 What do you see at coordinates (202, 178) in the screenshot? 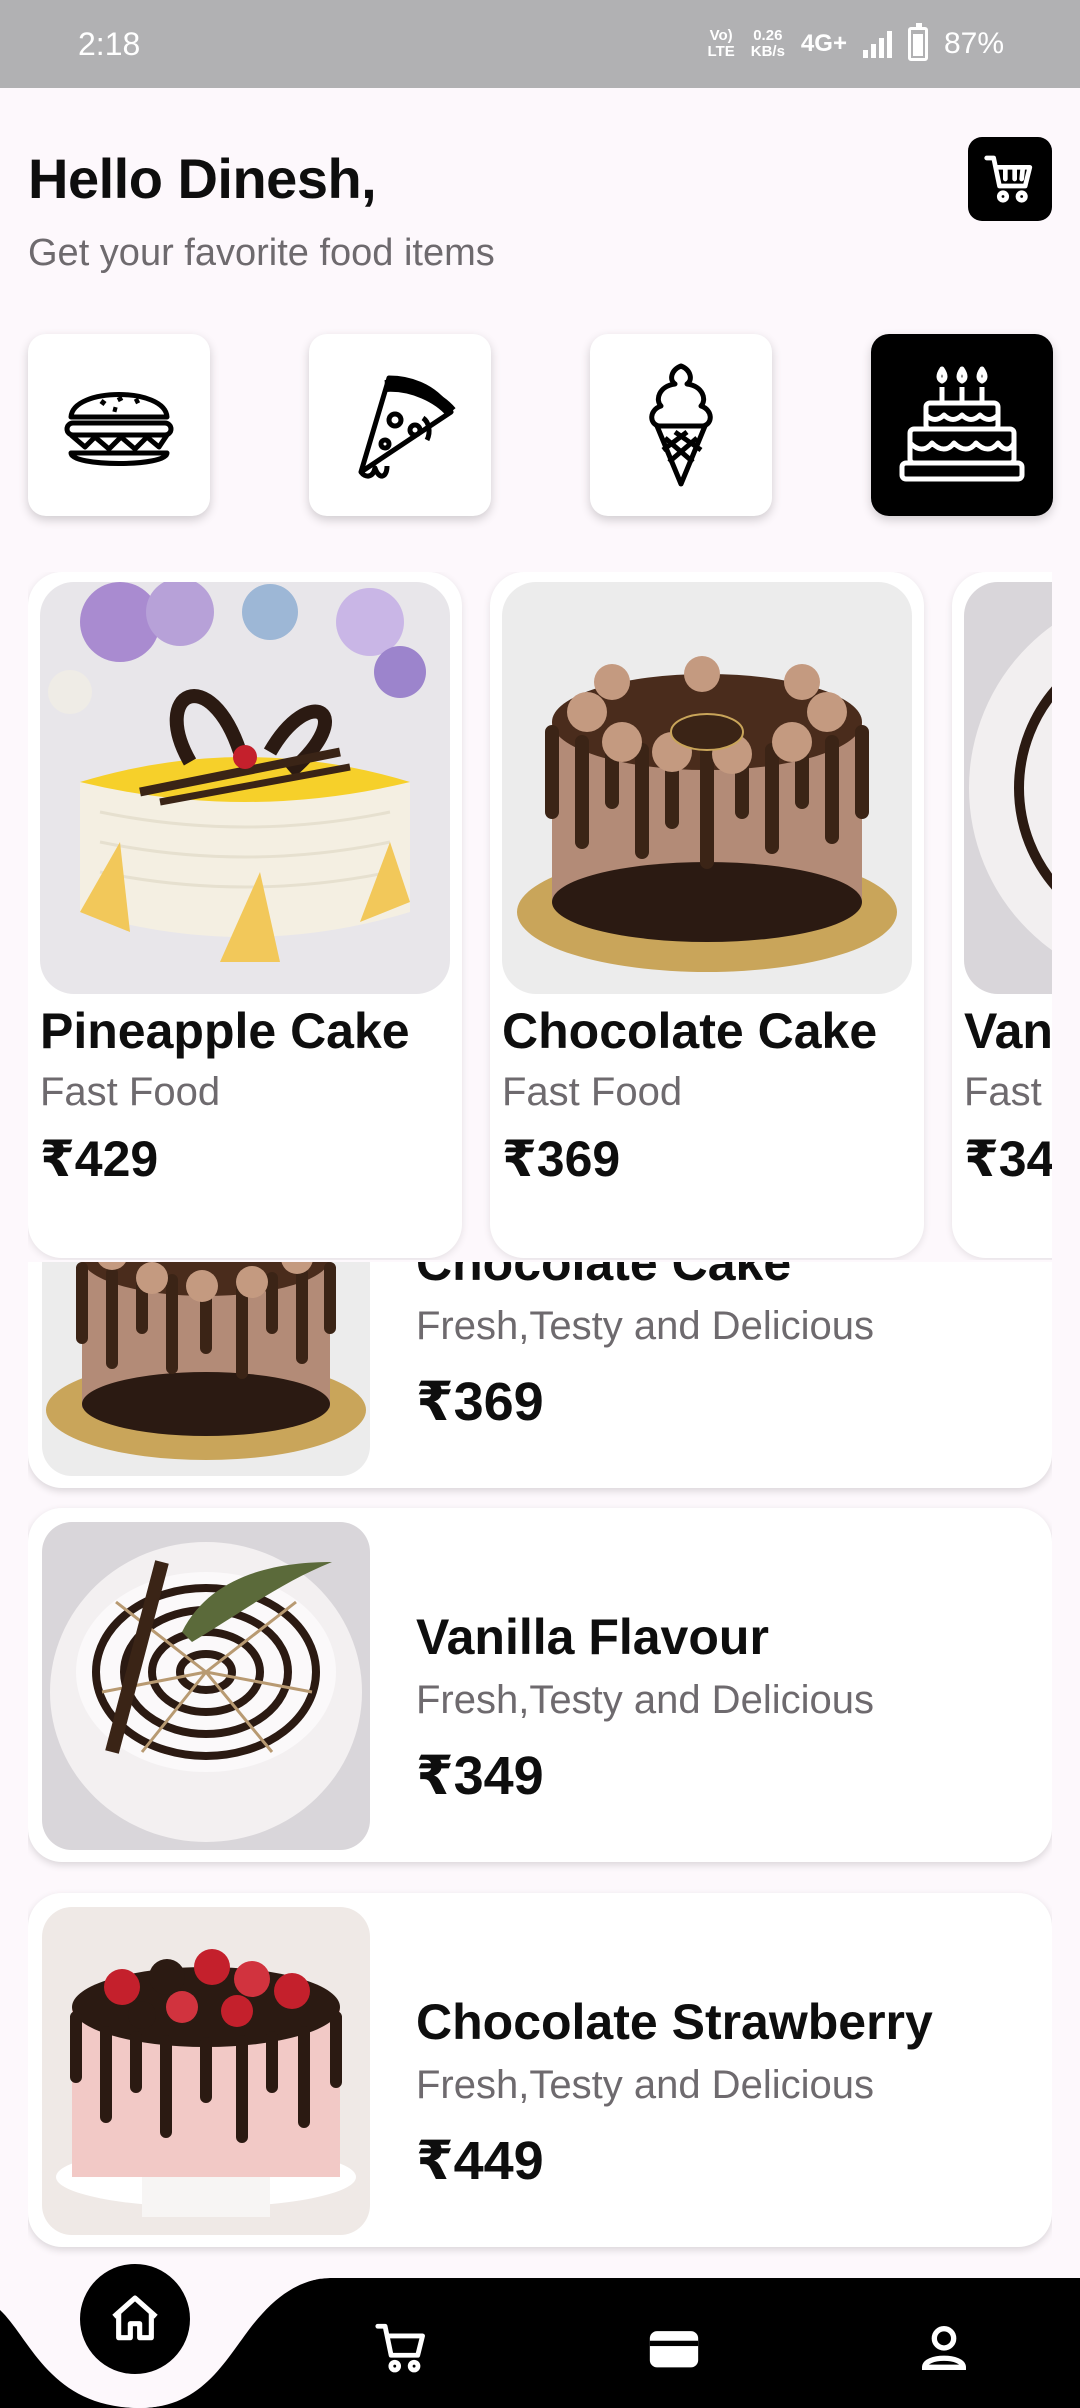
I see `greeting: Hello Dinesh,` at bounding box center [202, 178].